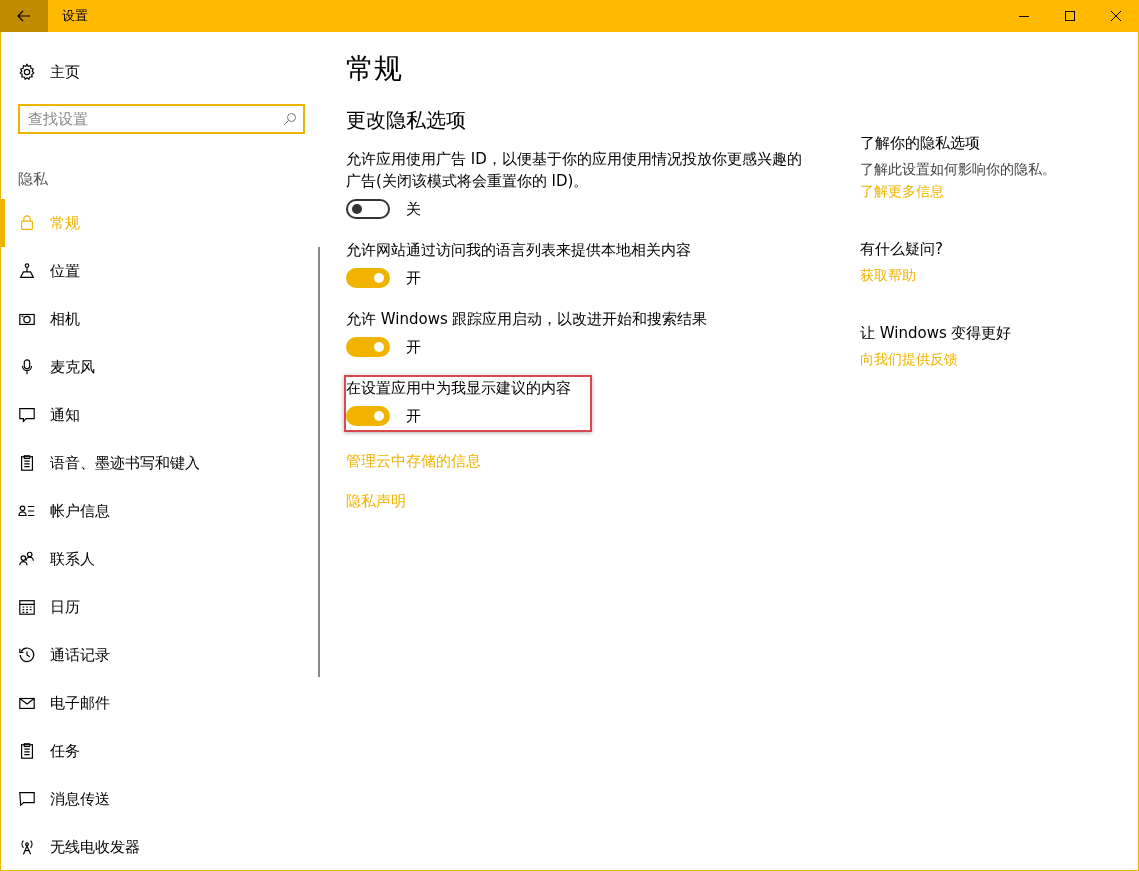 The height and width of the screenshot is (871, 1139). Describe the element at coordinates (33, 180) in the screenshot. I see `section-heading: 隐私` at that location.